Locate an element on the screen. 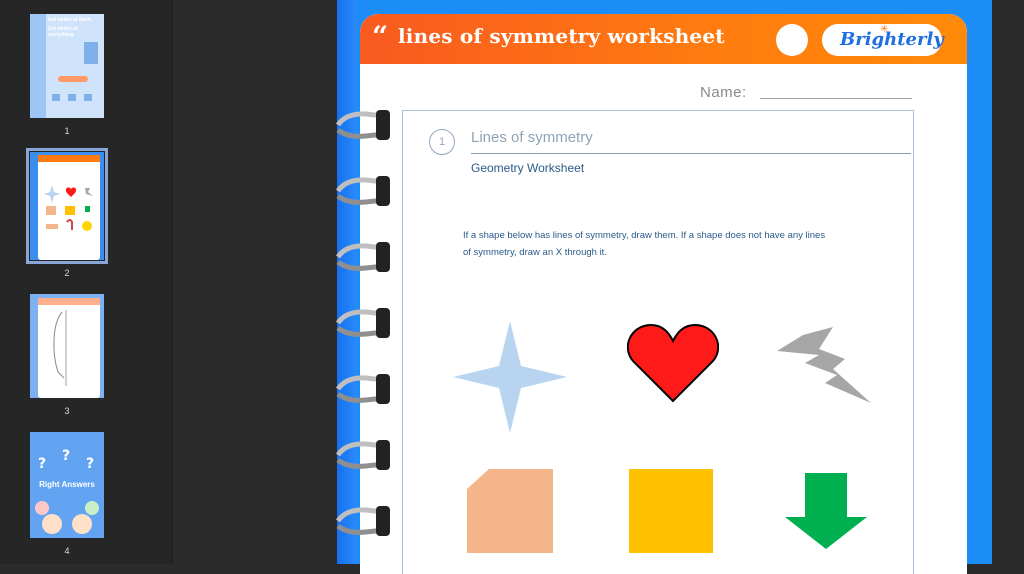 The height and width of the screenshot is (574, 1024). thumbnail-1-heading: Get better at Math. is located at coordinates (70, 20).